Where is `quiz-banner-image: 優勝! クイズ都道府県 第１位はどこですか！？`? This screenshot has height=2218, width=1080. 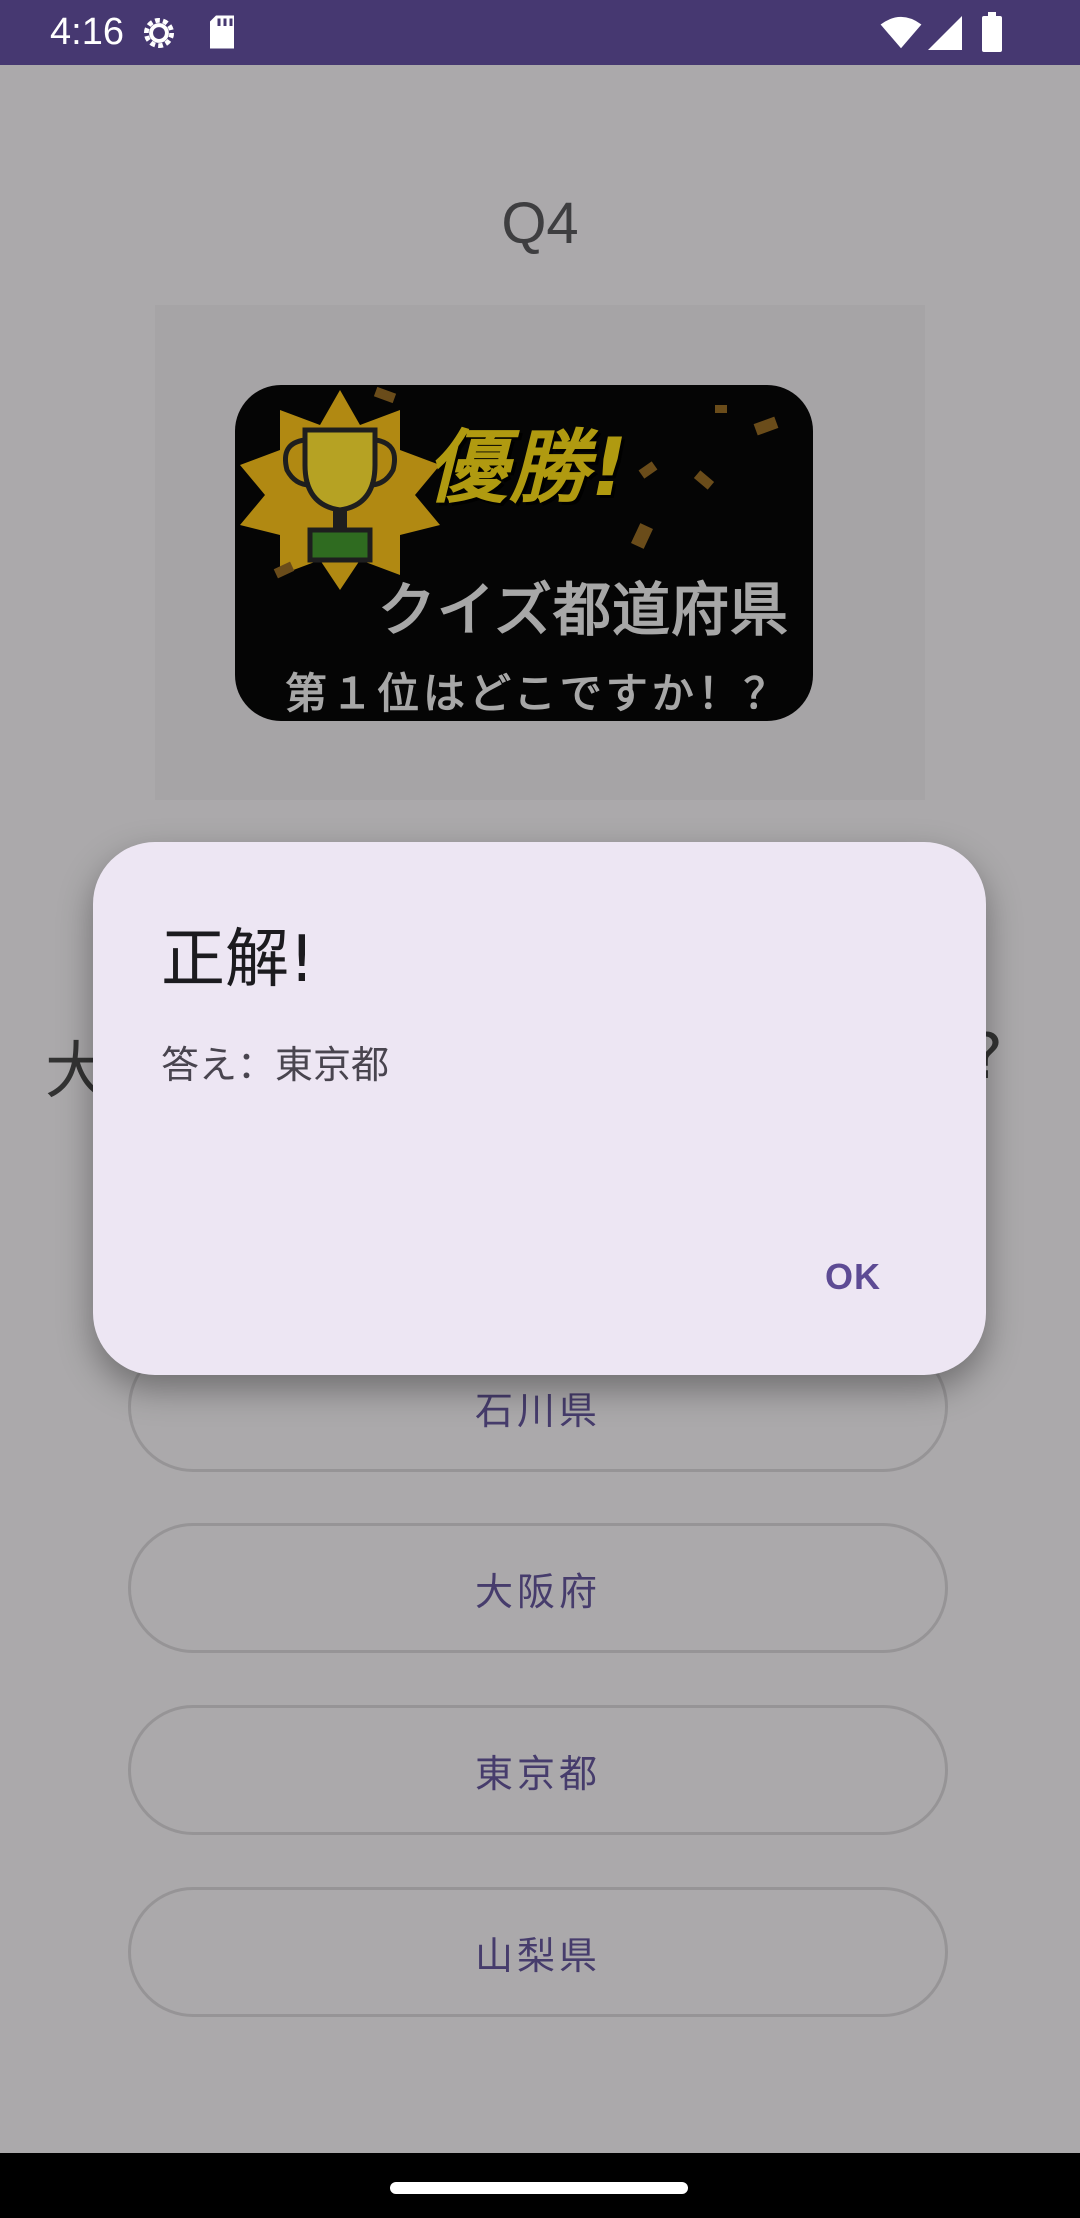 quiz-banner-image: 優勝! クイズ都道府県 第１位はどこですか！？ is located at coordinates (524, 553).